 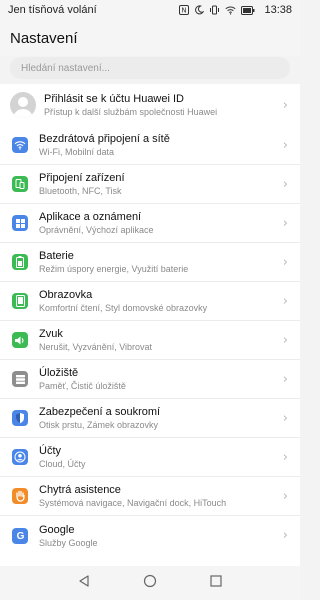 I want to click on vibrate-icon, so click(x=214, y=10).